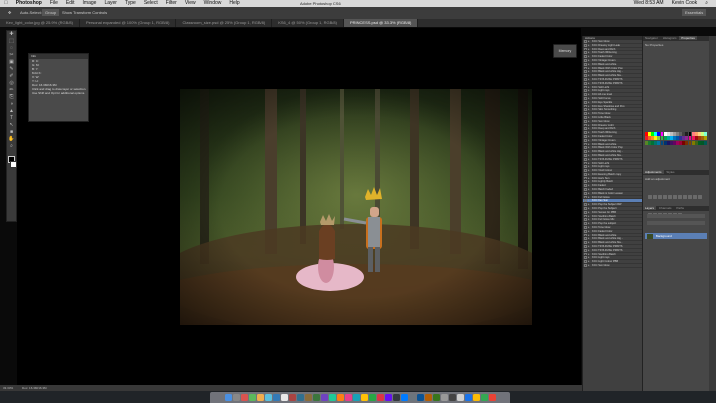 This screenshot has height=403, width=716. What do you see at coordinates (6, 388) in the screenshot?
I see `zoom-readout: 33.33%` at bounding box center [6, 388].